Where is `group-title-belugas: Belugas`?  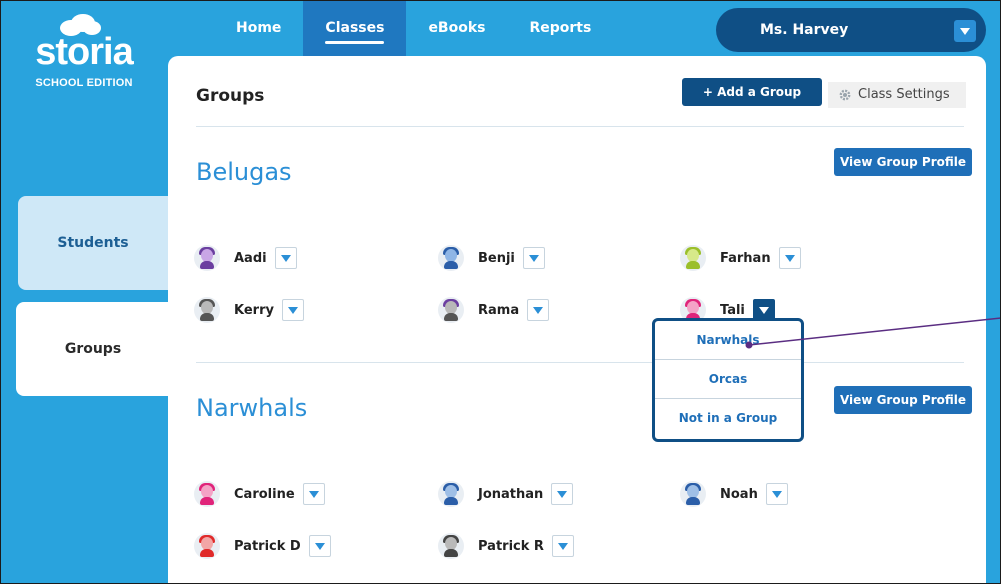
group-title-belugas: Belugas is located at coordinates (244, 172).